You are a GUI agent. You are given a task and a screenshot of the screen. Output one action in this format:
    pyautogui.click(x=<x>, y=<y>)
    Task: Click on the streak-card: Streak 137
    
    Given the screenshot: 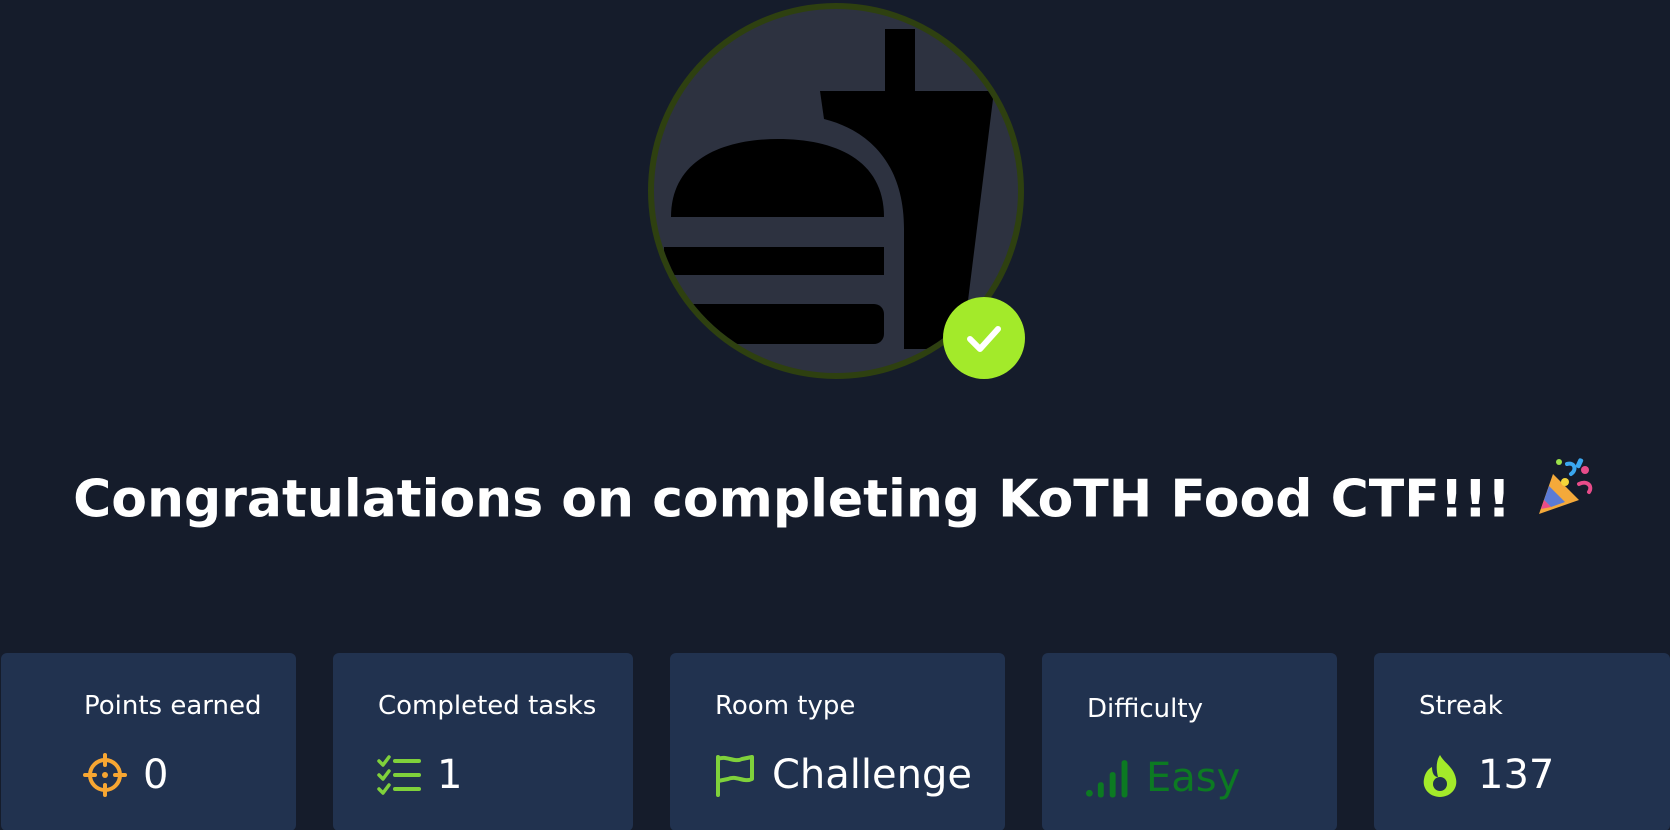 What is the action you would take?
    pyautogui.click(x=1522, y=741)
    